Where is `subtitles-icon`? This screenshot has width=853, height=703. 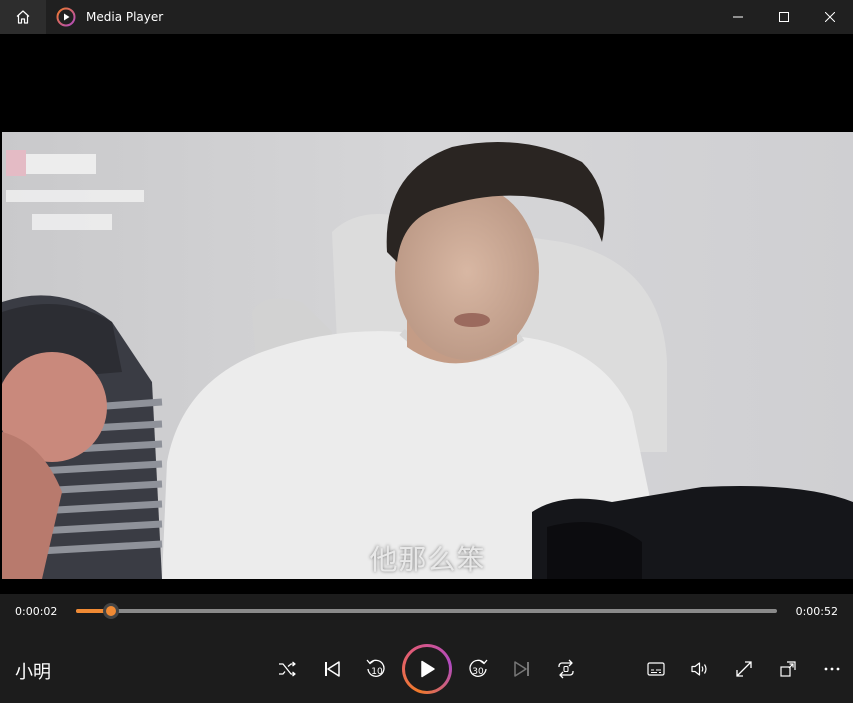
subtitles-icon is located at coordinates (656, 669).